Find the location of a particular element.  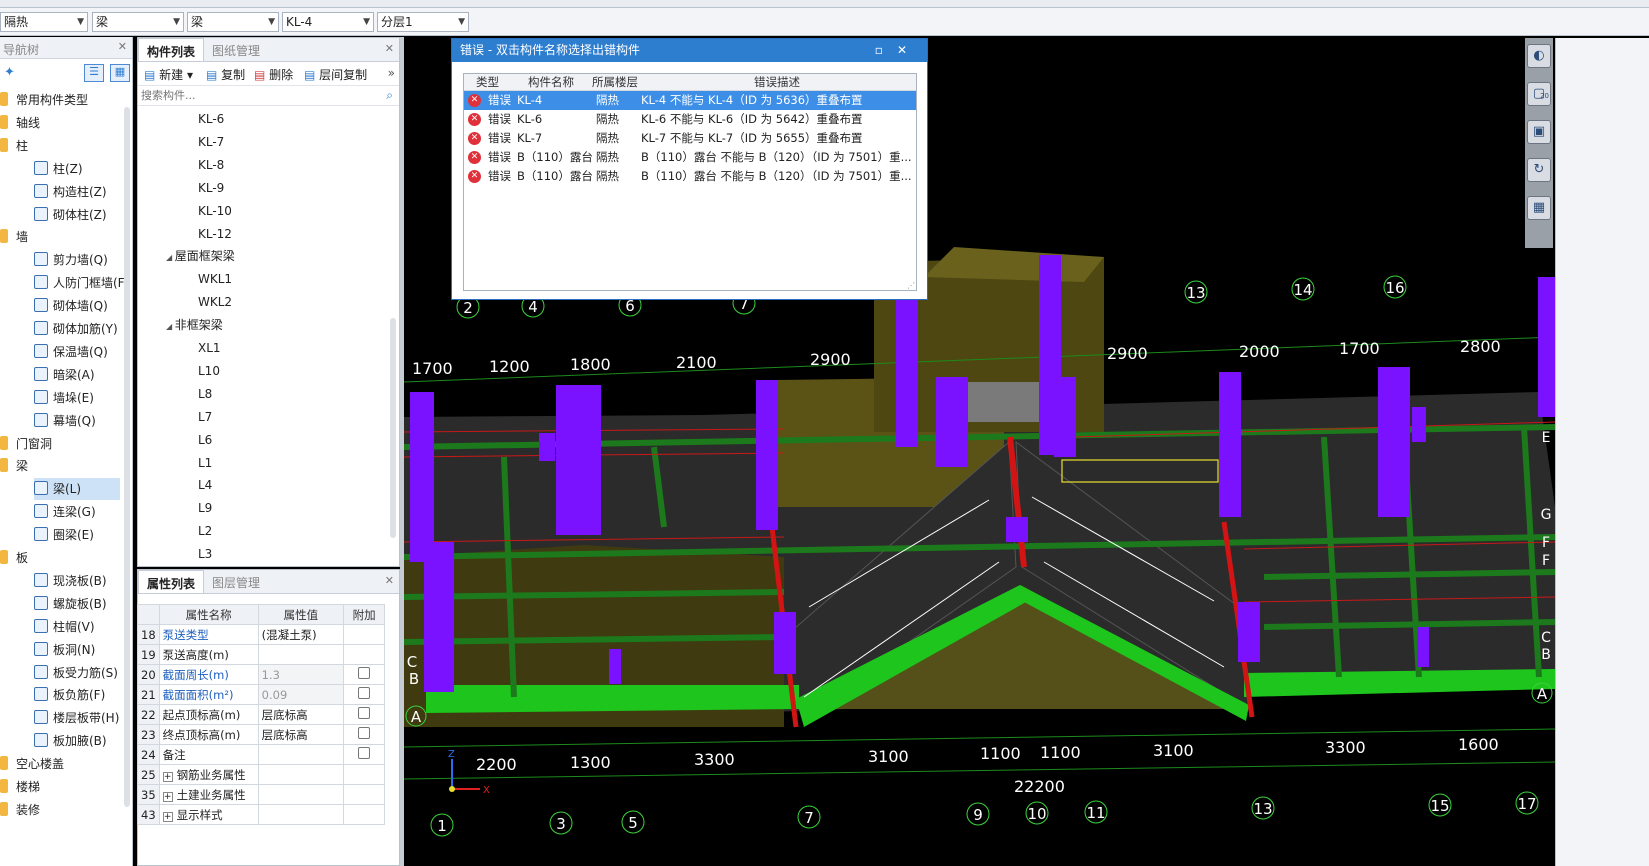

add-icon: ✦ is located at coordinates (9, 72).